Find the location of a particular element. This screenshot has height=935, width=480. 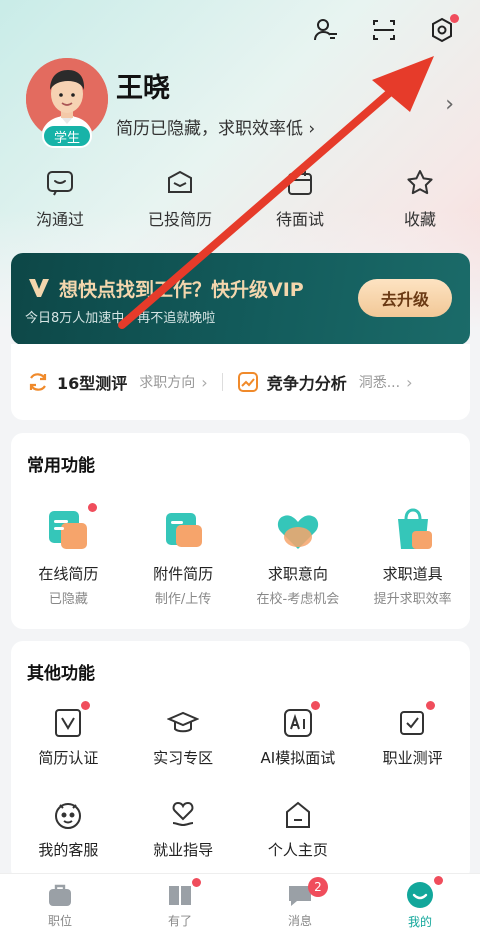

graduation-cap-icon is located at coordinates (183, 723).